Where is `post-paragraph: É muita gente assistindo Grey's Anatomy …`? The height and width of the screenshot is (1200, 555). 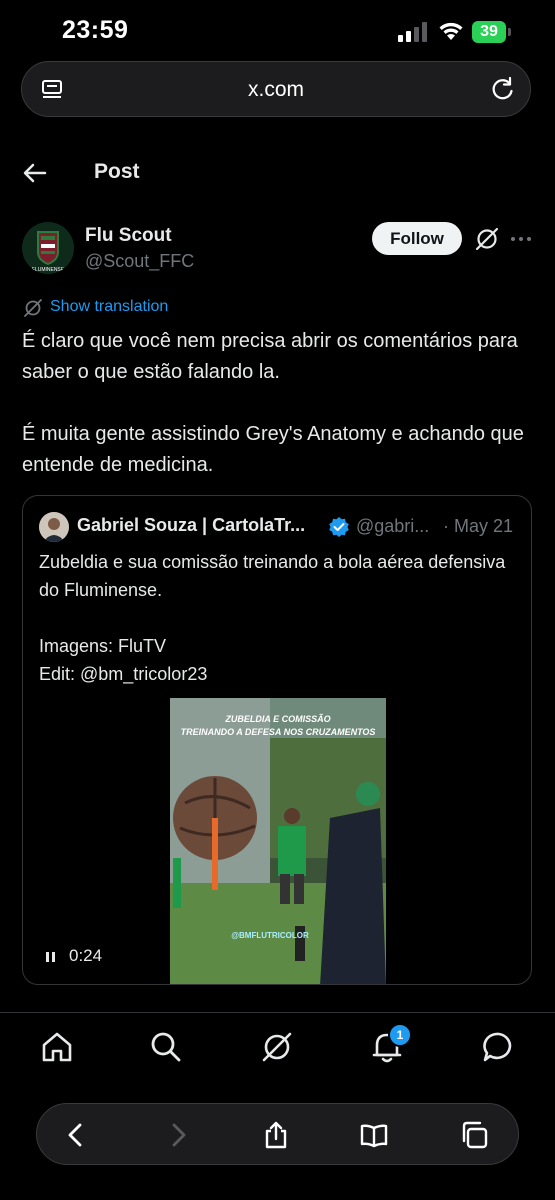
post-paragraph: É muita gente assistindo Grey's Anatomy … is located at coordinates (273, 449).